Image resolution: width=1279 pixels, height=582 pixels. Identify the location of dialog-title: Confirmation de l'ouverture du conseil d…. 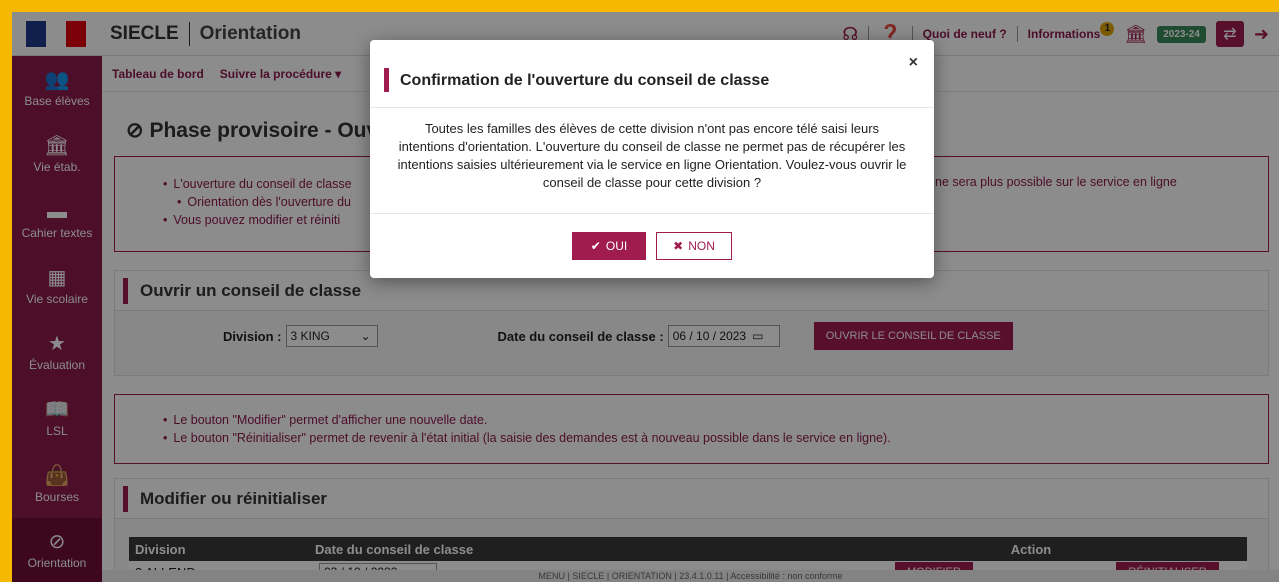
(585, 80).